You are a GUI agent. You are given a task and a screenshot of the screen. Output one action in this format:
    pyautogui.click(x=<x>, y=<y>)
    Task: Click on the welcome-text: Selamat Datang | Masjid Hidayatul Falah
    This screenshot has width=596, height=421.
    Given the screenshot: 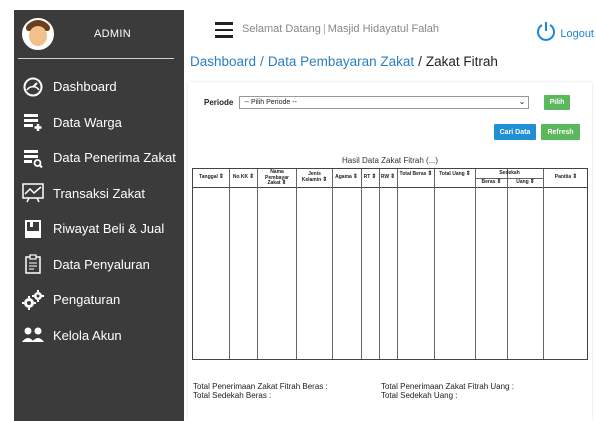 What is the action you would take?
    pyautogui.click(x=341, y=29)
    